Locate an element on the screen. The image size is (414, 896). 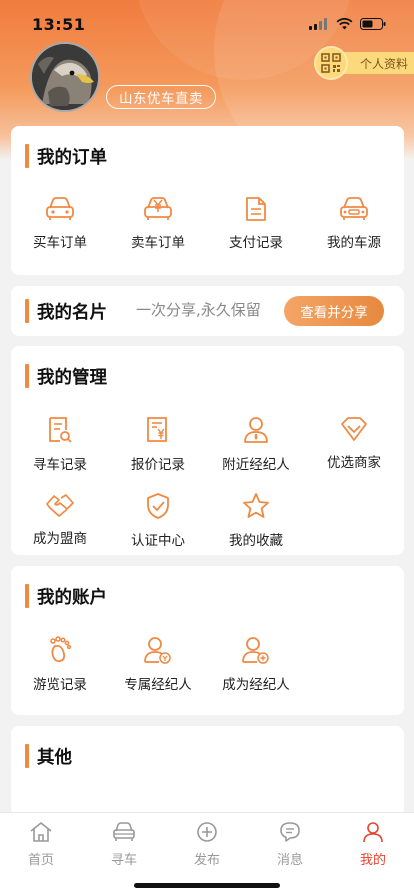
business-card-subtitle: 一次分享,永久保留 is located at coordinates (198, 310).